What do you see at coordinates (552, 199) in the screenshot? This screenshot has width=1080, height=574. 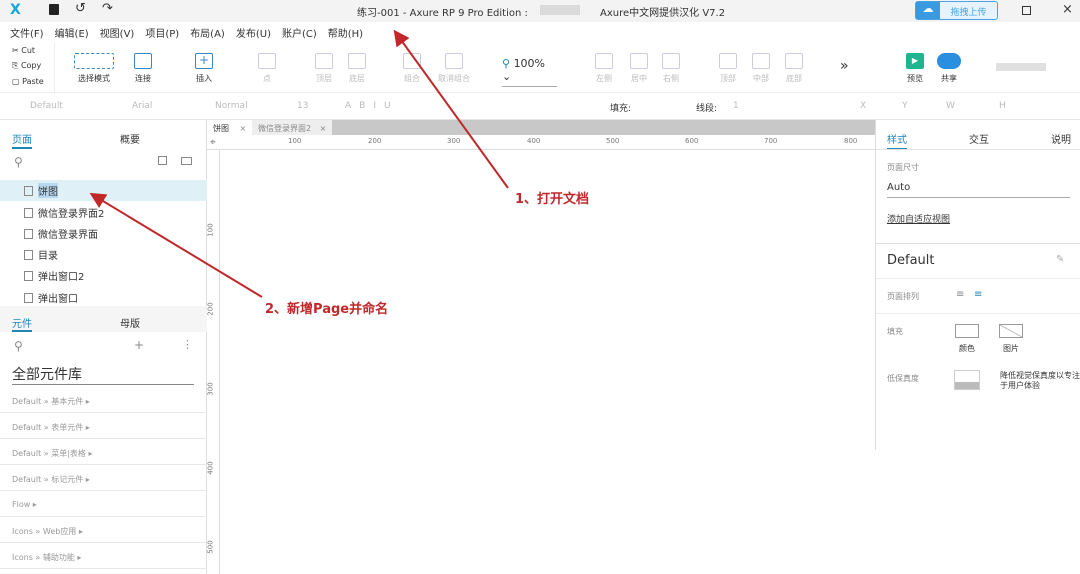 I see `annotation-open-document: 1、打开文档` at bounding box center [552, 199].